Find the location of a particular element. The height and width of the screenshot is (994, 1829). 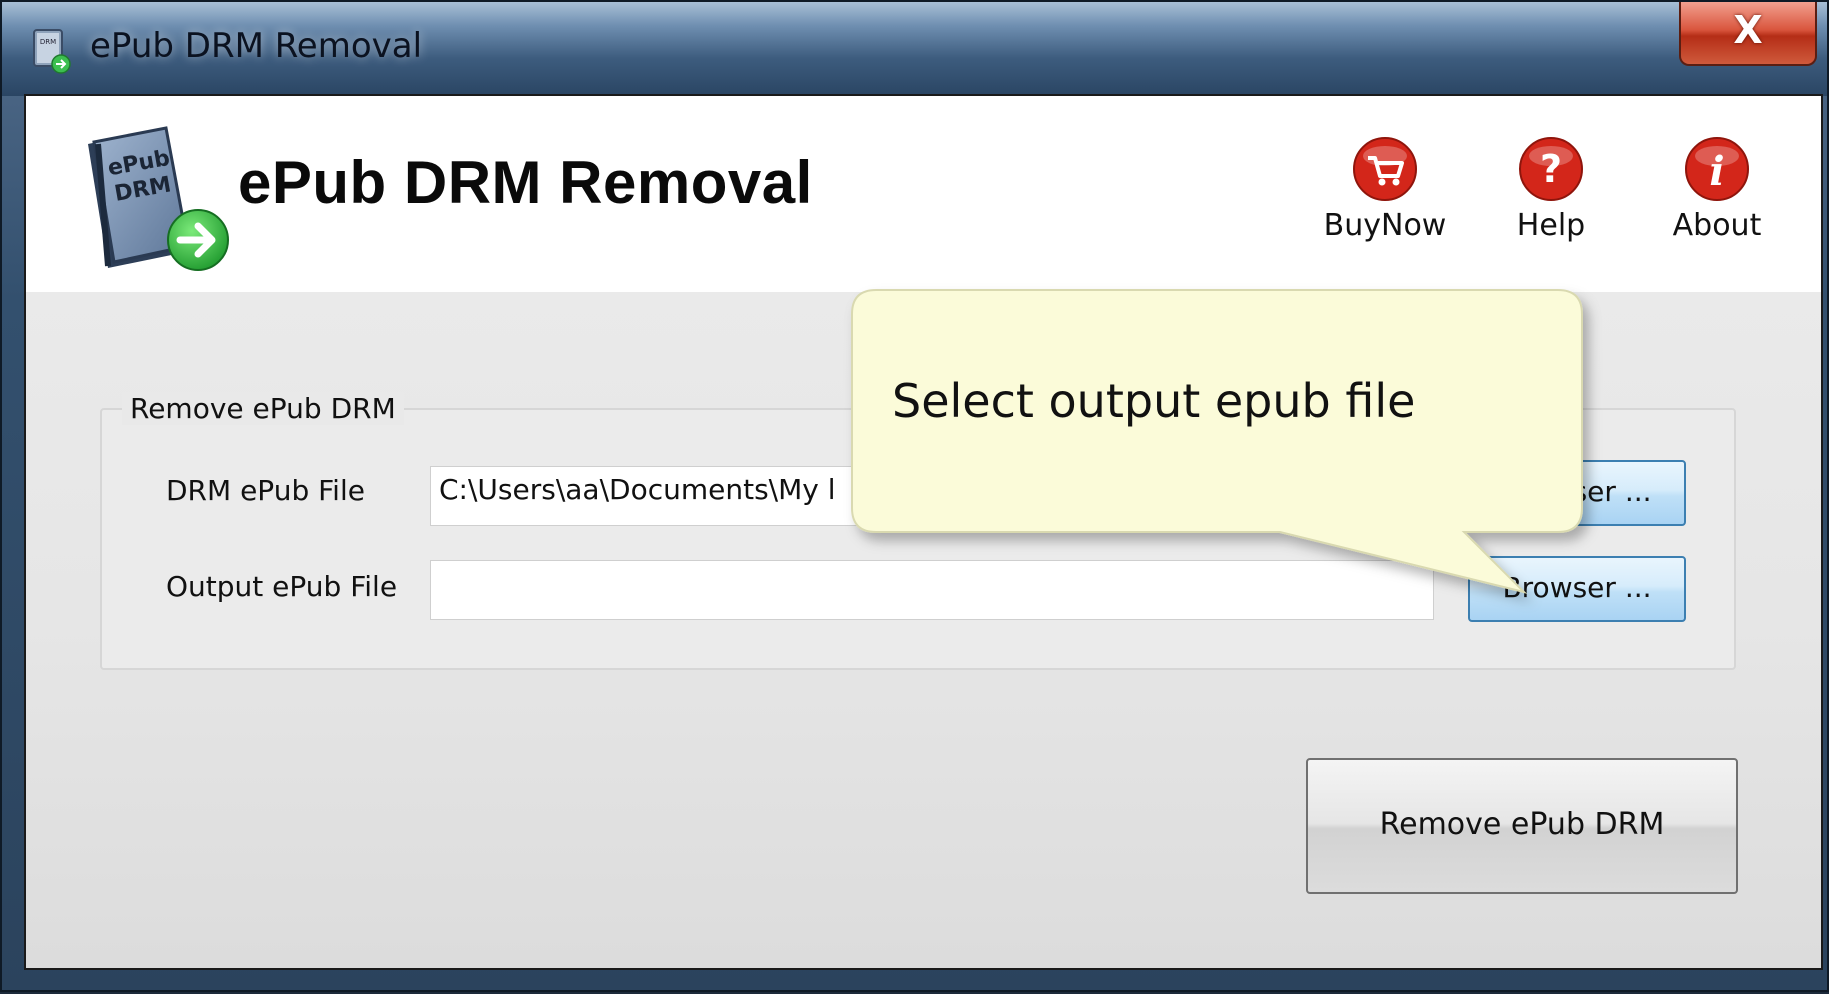

info-icon: i is located at coordinates (1717, 169).